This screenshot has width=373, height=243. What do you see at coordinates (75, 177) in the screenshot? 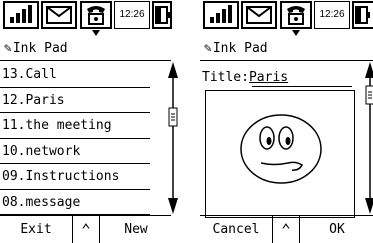
I see `note-item-instructions: 09.Instructions` at bounding box center [75, 177].